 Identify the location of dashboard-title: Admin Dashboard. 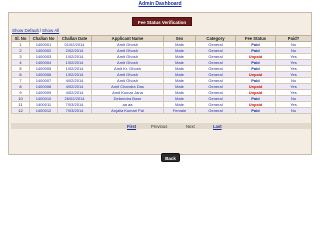
(159, 4).